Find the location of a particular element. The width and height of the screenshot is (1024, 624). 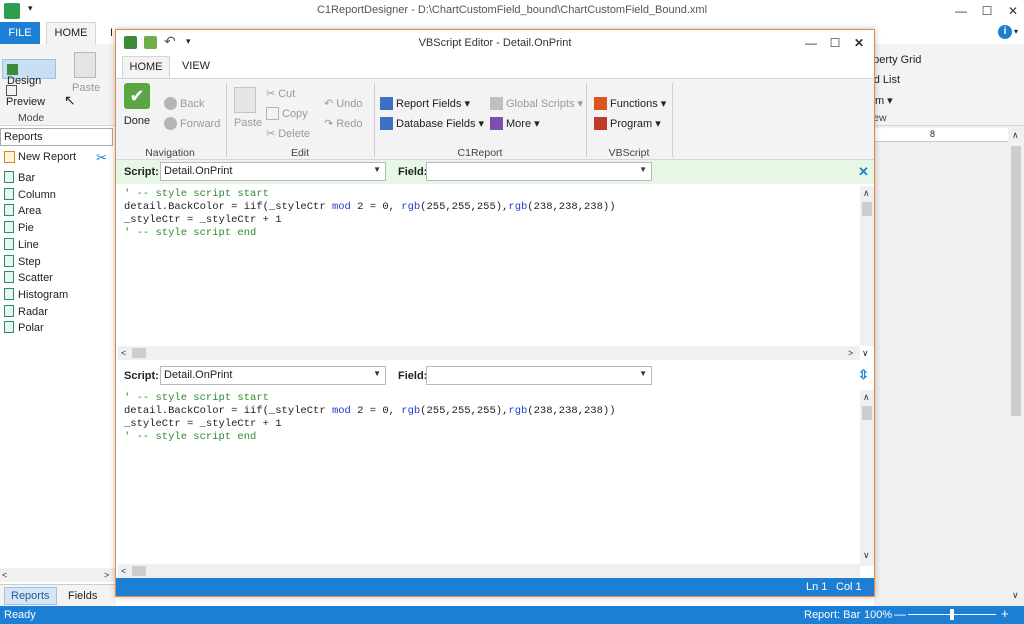

bottom-vscroll: ∧ ∨ is located at coordinates (867, 478).